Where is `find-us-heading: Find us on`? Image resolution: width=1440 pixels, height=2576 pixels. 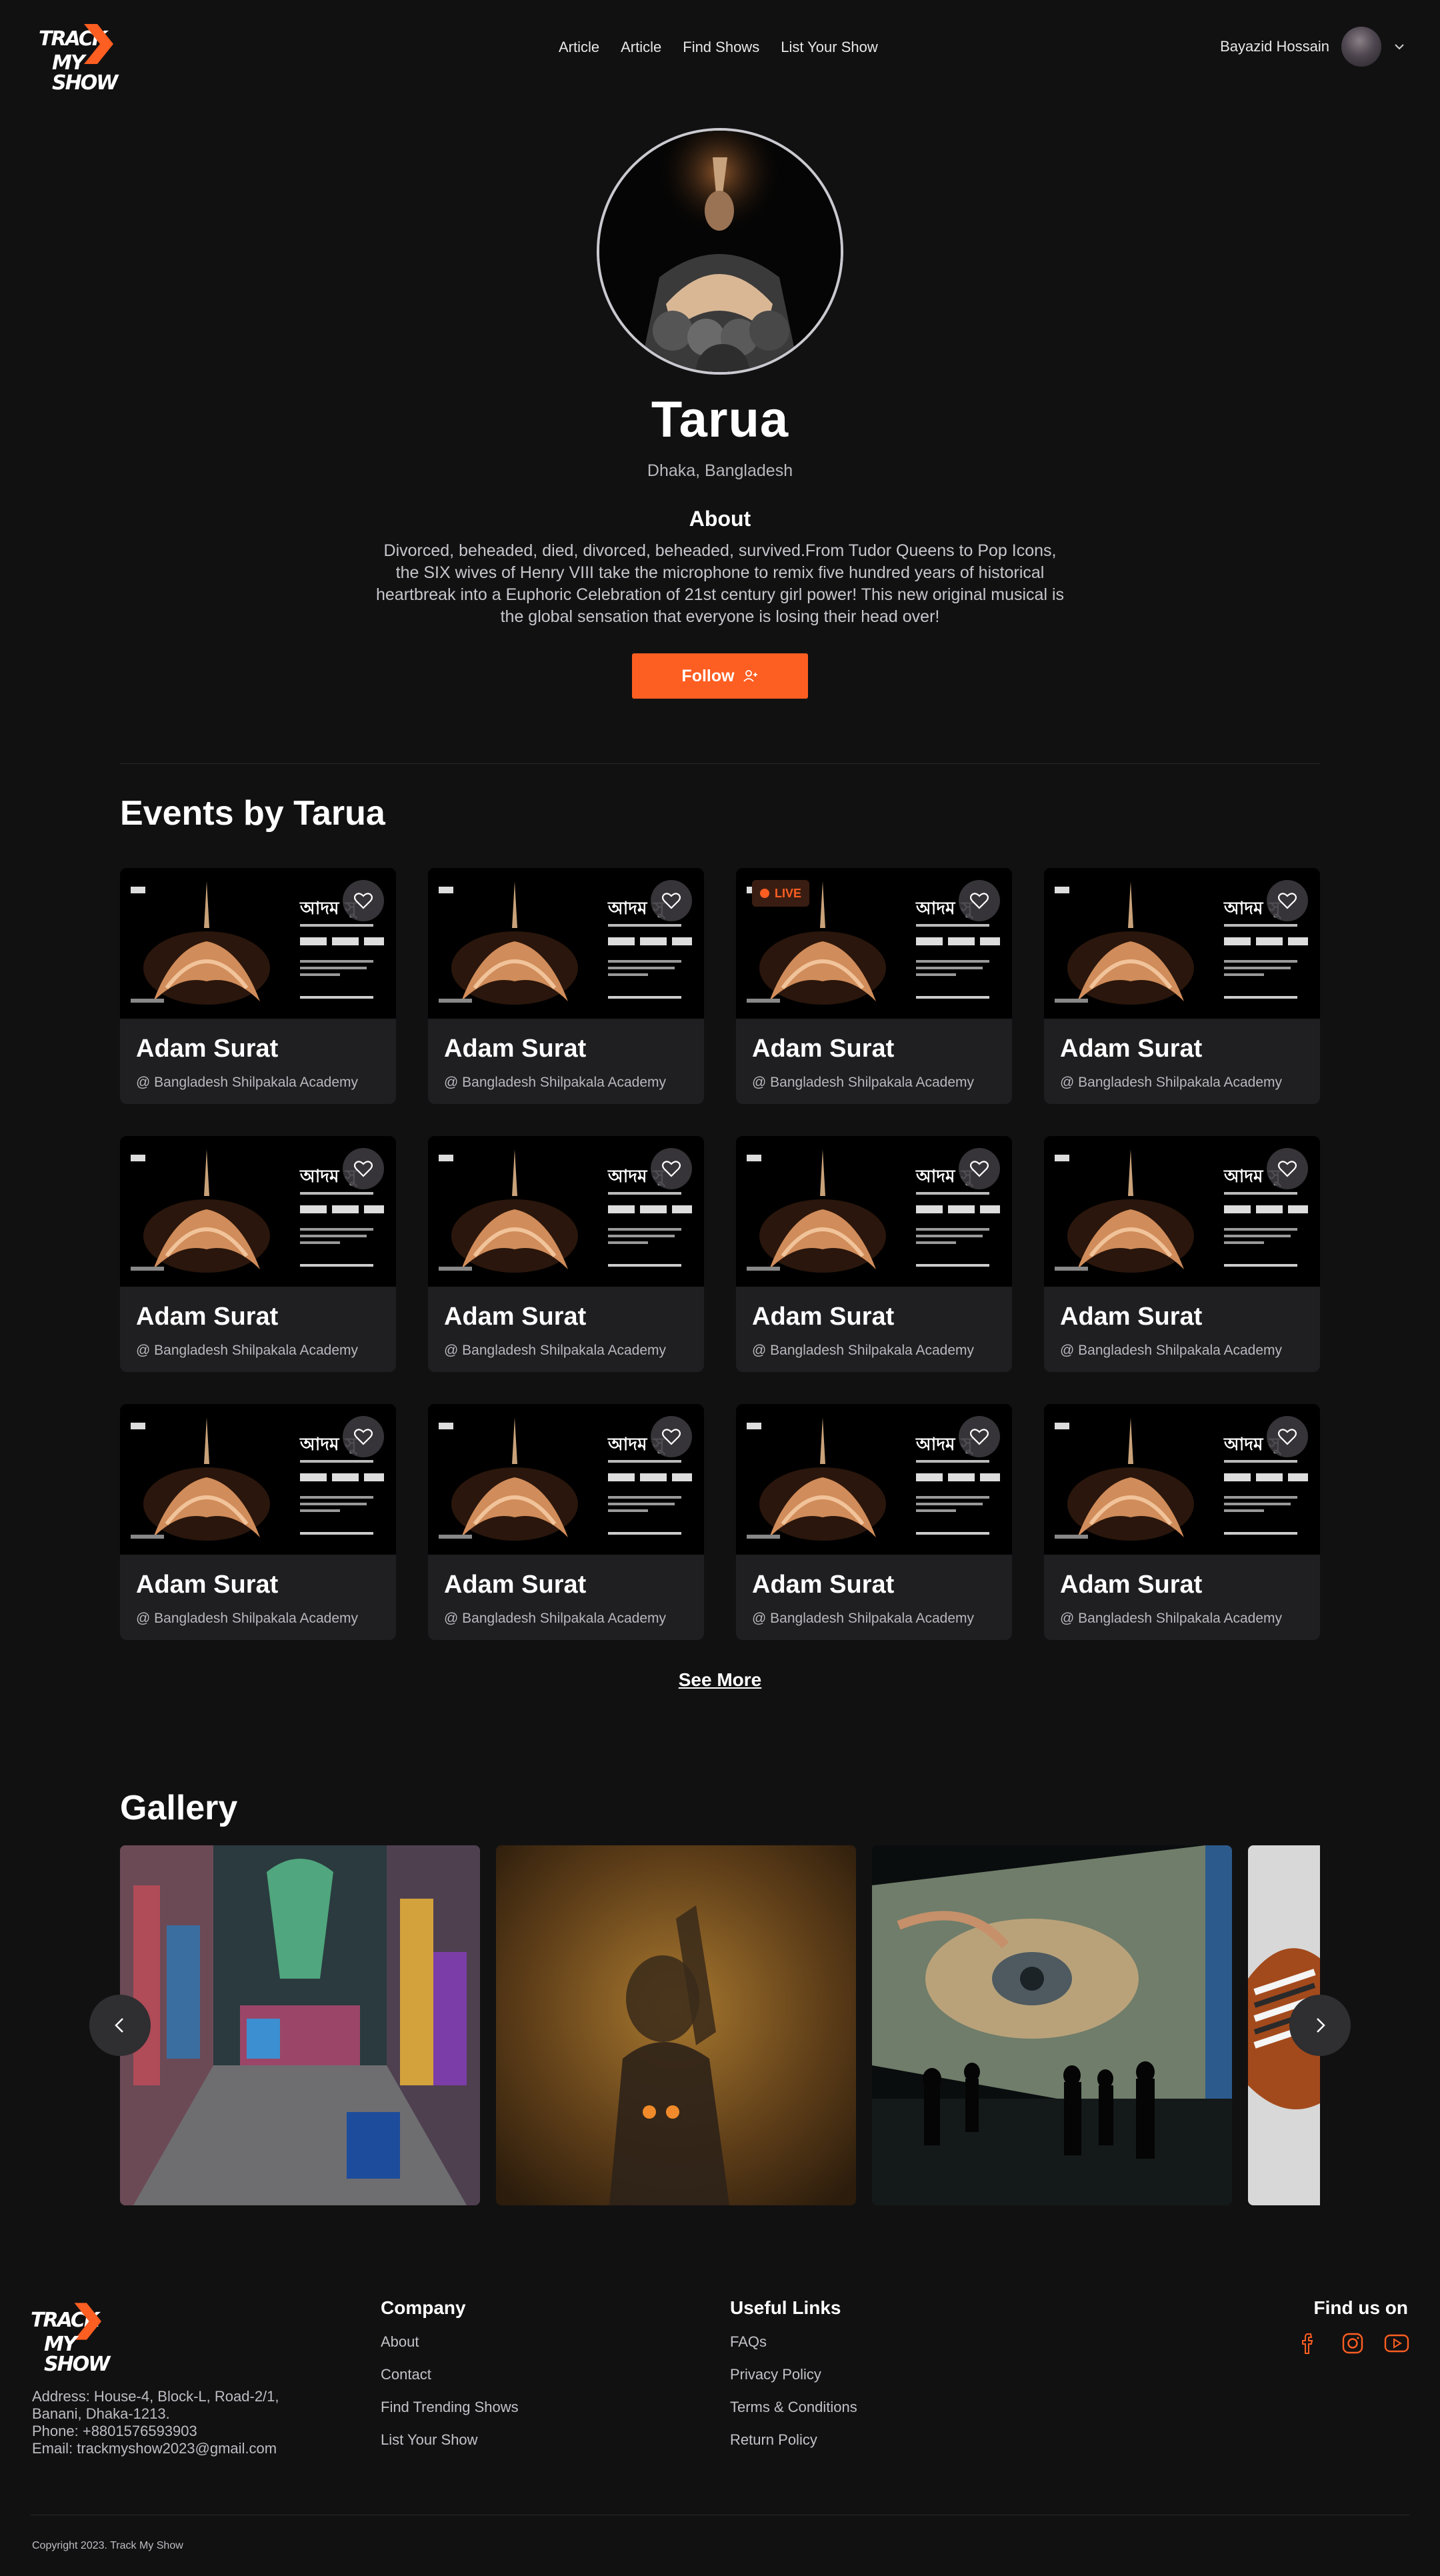 find-us-heading: Find us on is located at coordinates (1360, 2307).